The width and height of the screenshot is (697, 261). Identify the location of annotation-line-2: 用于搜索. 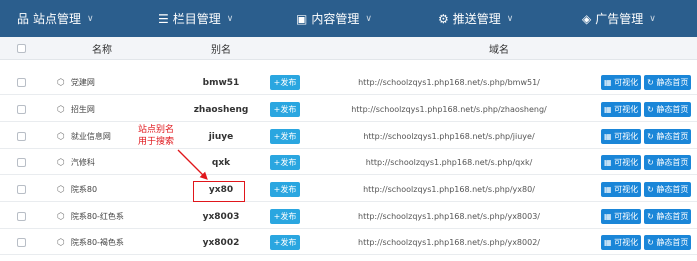
(156, 142).